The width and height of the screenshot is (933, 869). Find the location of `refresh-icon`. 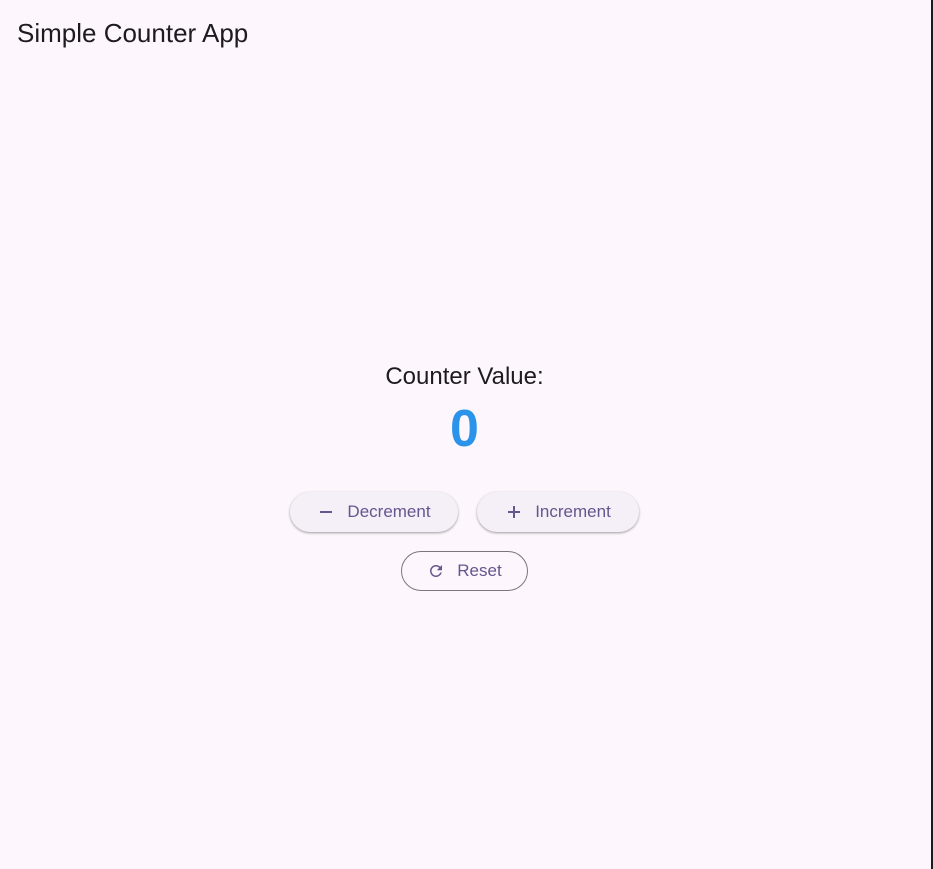

refresh-icon is located at coordinates (436, 571).